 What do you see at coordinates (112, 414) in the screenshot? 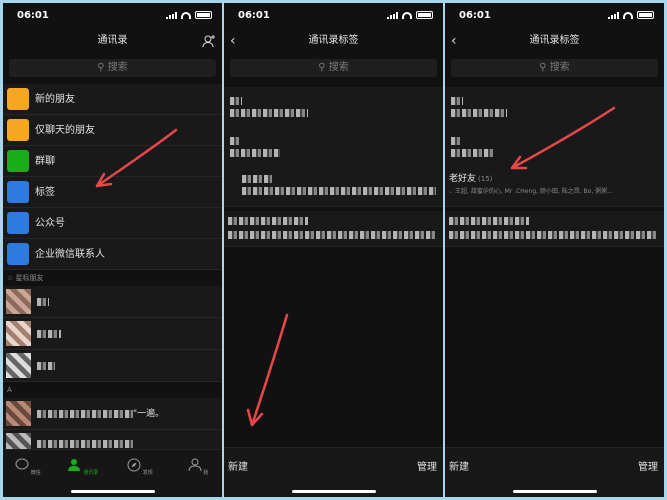
I see `list-item: "一遍。` at bounding box center [112, 414].